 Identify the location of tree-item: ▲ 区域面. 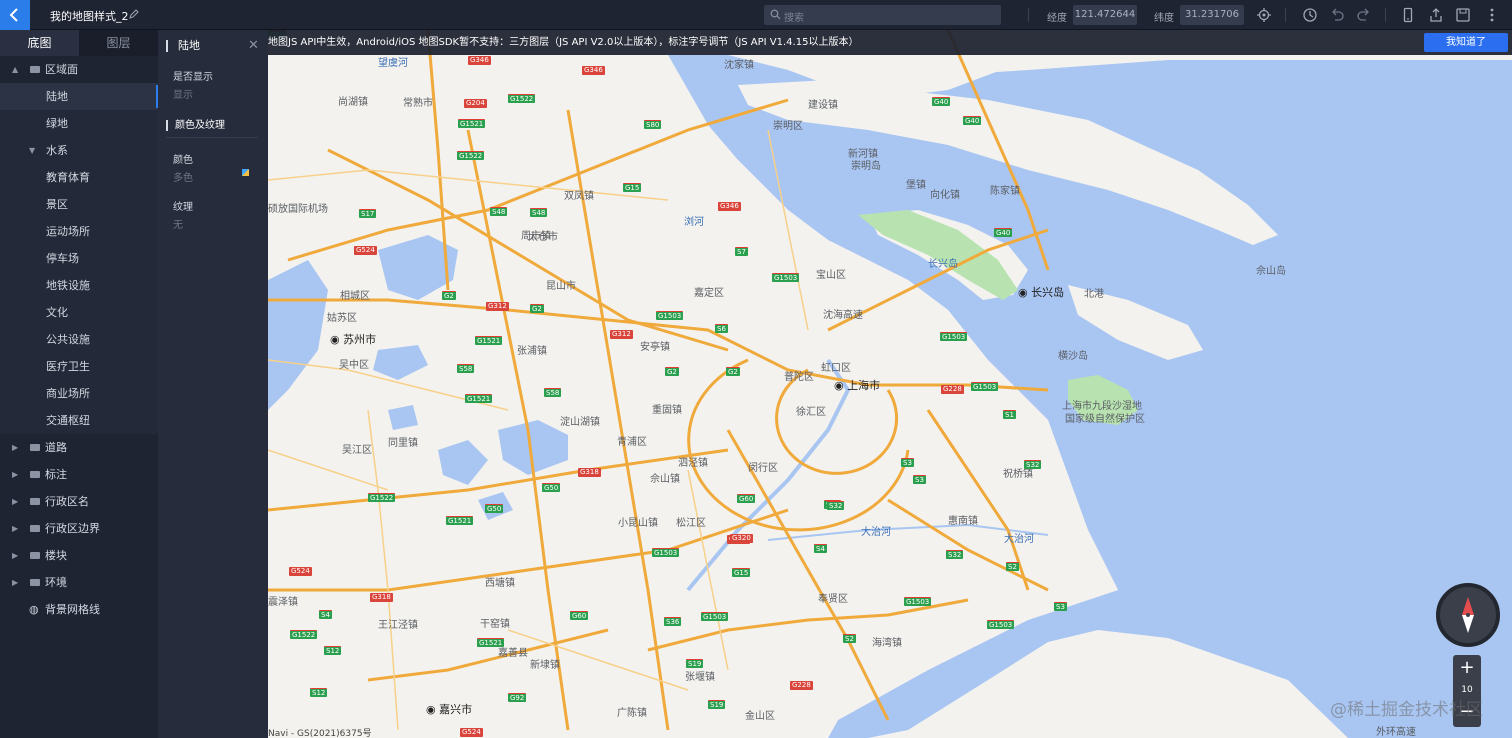
(79, 69).